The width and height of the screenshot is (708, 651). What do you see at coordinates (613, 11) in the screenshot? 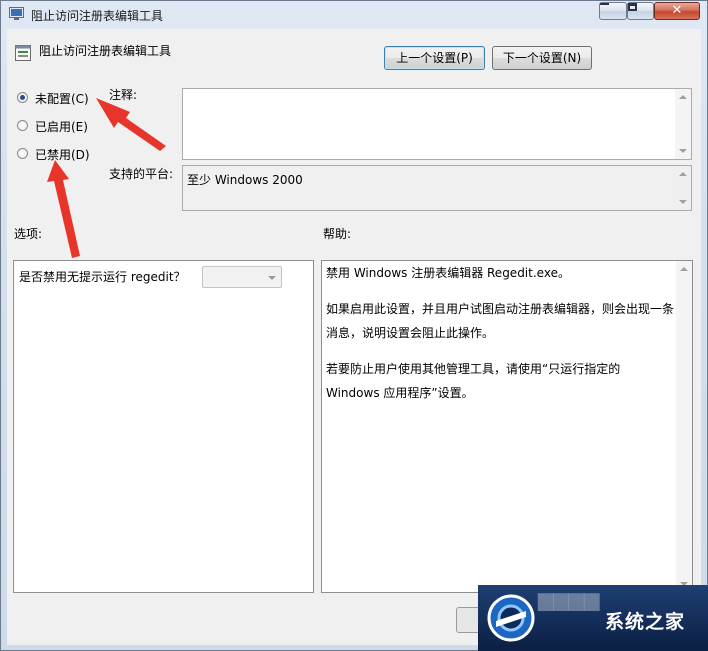
I see `minimize-button` at bounding box center [613, 11].